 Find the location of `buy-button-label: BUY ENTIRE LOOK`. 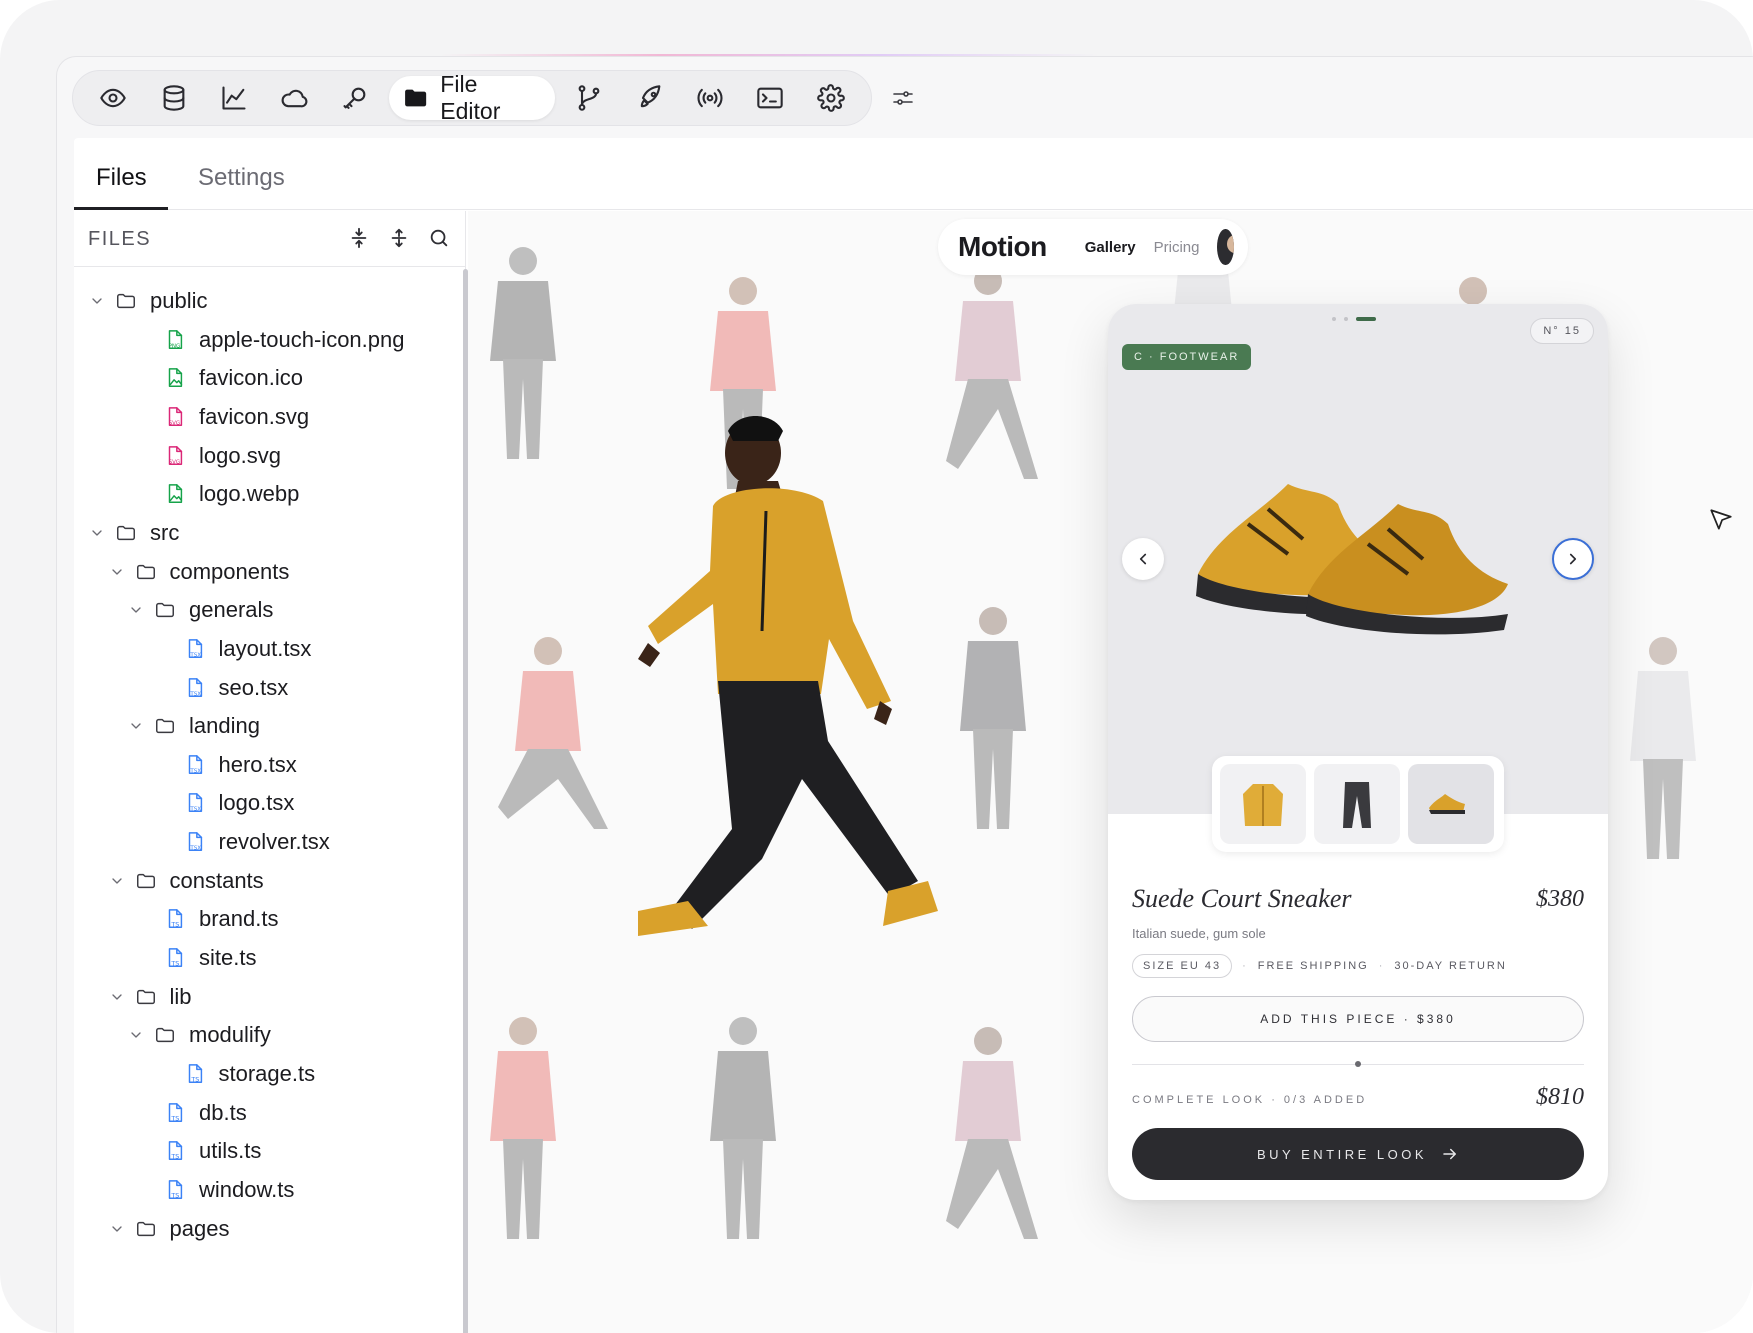

buy-button-label: BUY ENTIRE LOOK is located at coordinates (1341, 1154).